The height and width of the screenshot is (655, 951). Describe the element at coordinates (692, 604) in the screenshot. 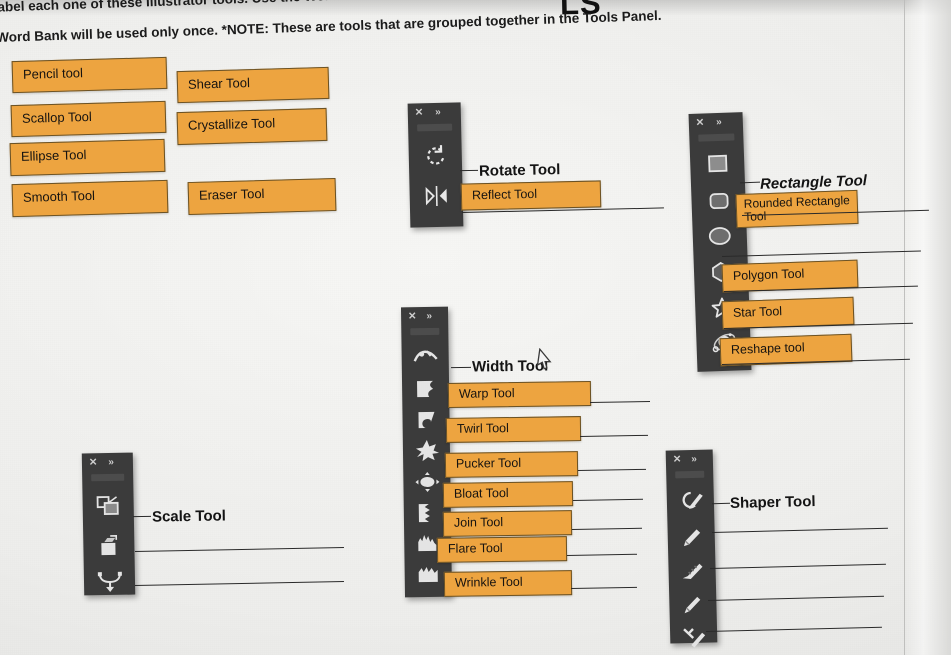

I see `path-eraser-icon` at that location.